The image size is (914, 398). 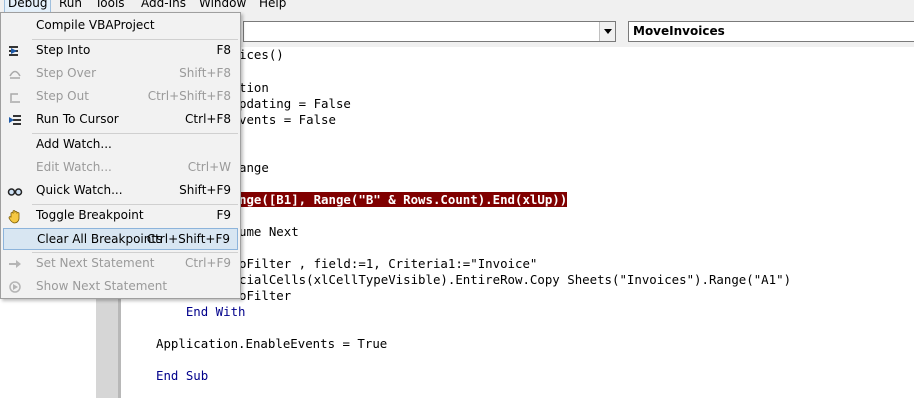 I want to click on menu-tools: Tools, so click(x=110, y=6).